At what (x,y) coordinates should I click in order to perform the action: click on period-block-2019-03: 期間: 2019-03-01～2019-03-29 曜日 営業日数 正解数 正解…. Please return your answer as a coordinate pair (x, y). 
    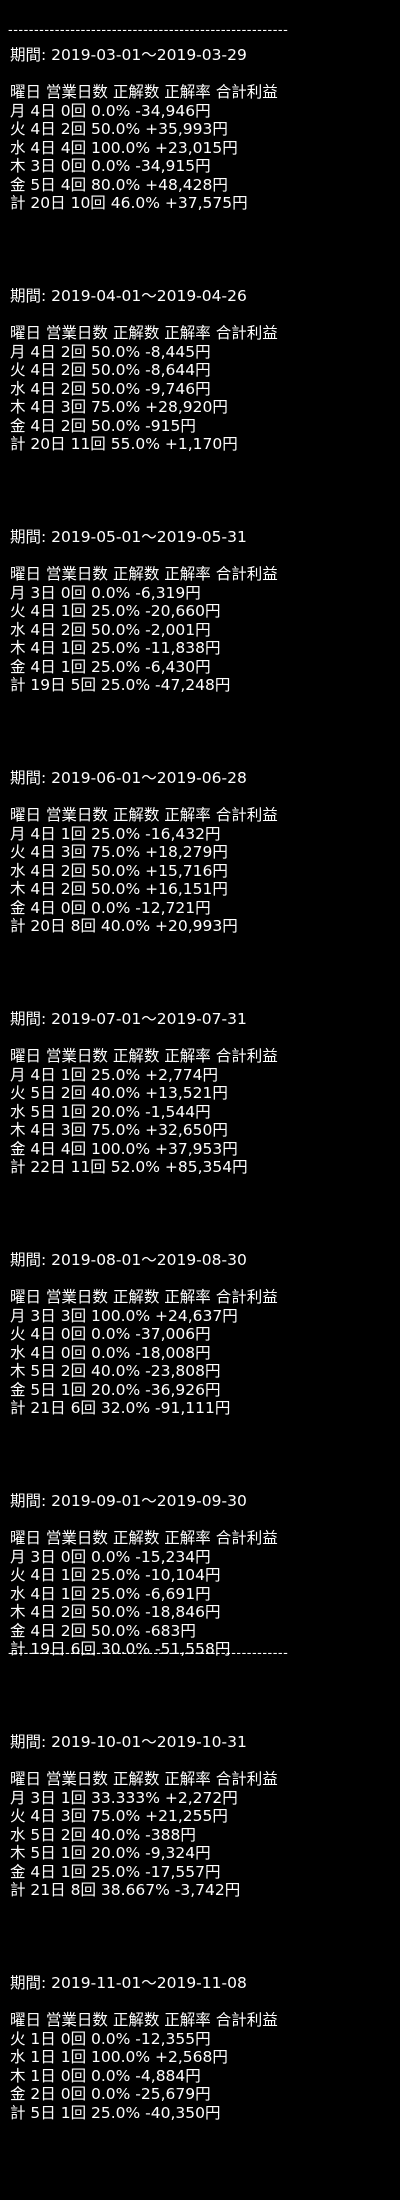
    Looking at the image, I should click on (202, 129).